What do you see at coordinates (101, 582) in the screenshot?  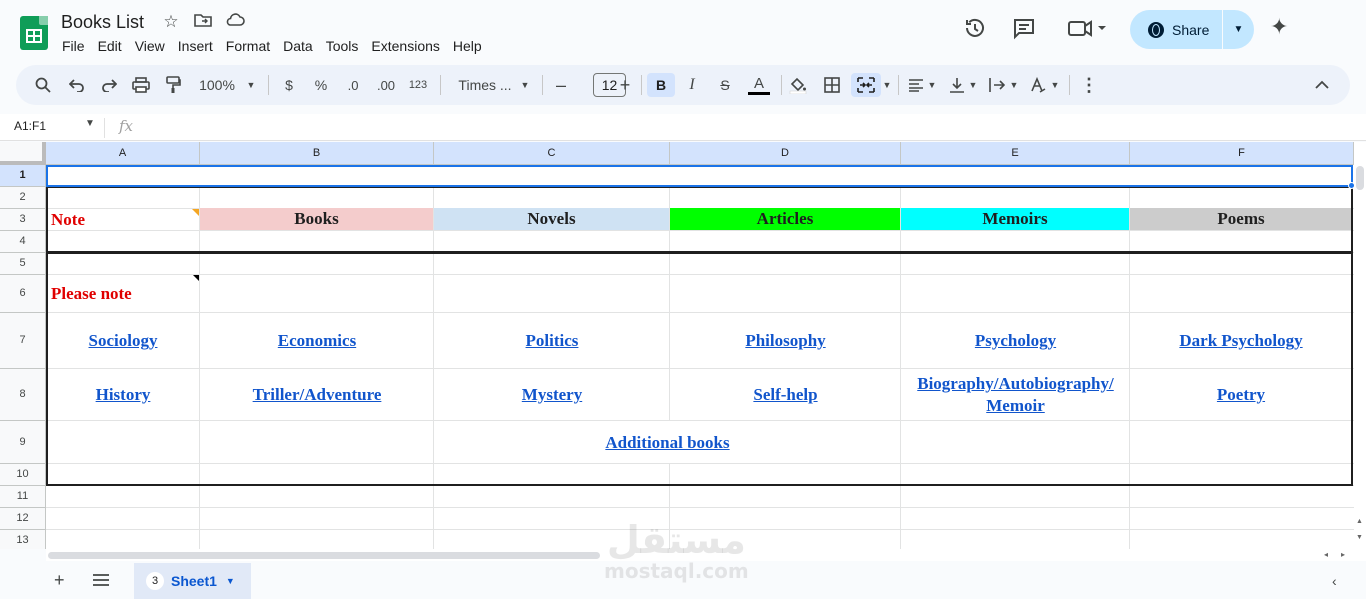 I see `all-sheets-icon` at bounding box center [101, 582].